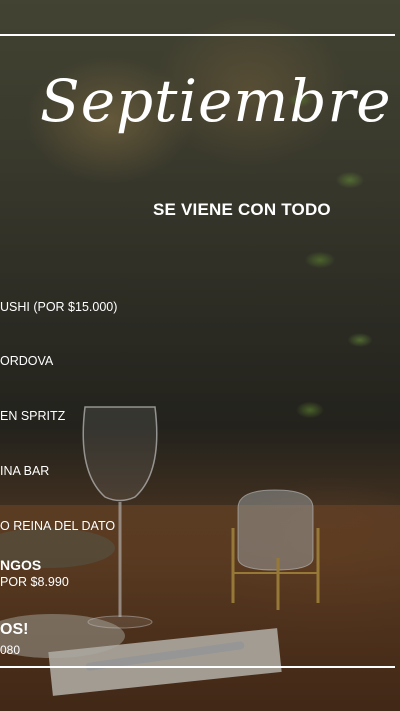 The width and height of the screenshot is (400, 711). I want to click on menu-item: NGOS, so click(21, 565).